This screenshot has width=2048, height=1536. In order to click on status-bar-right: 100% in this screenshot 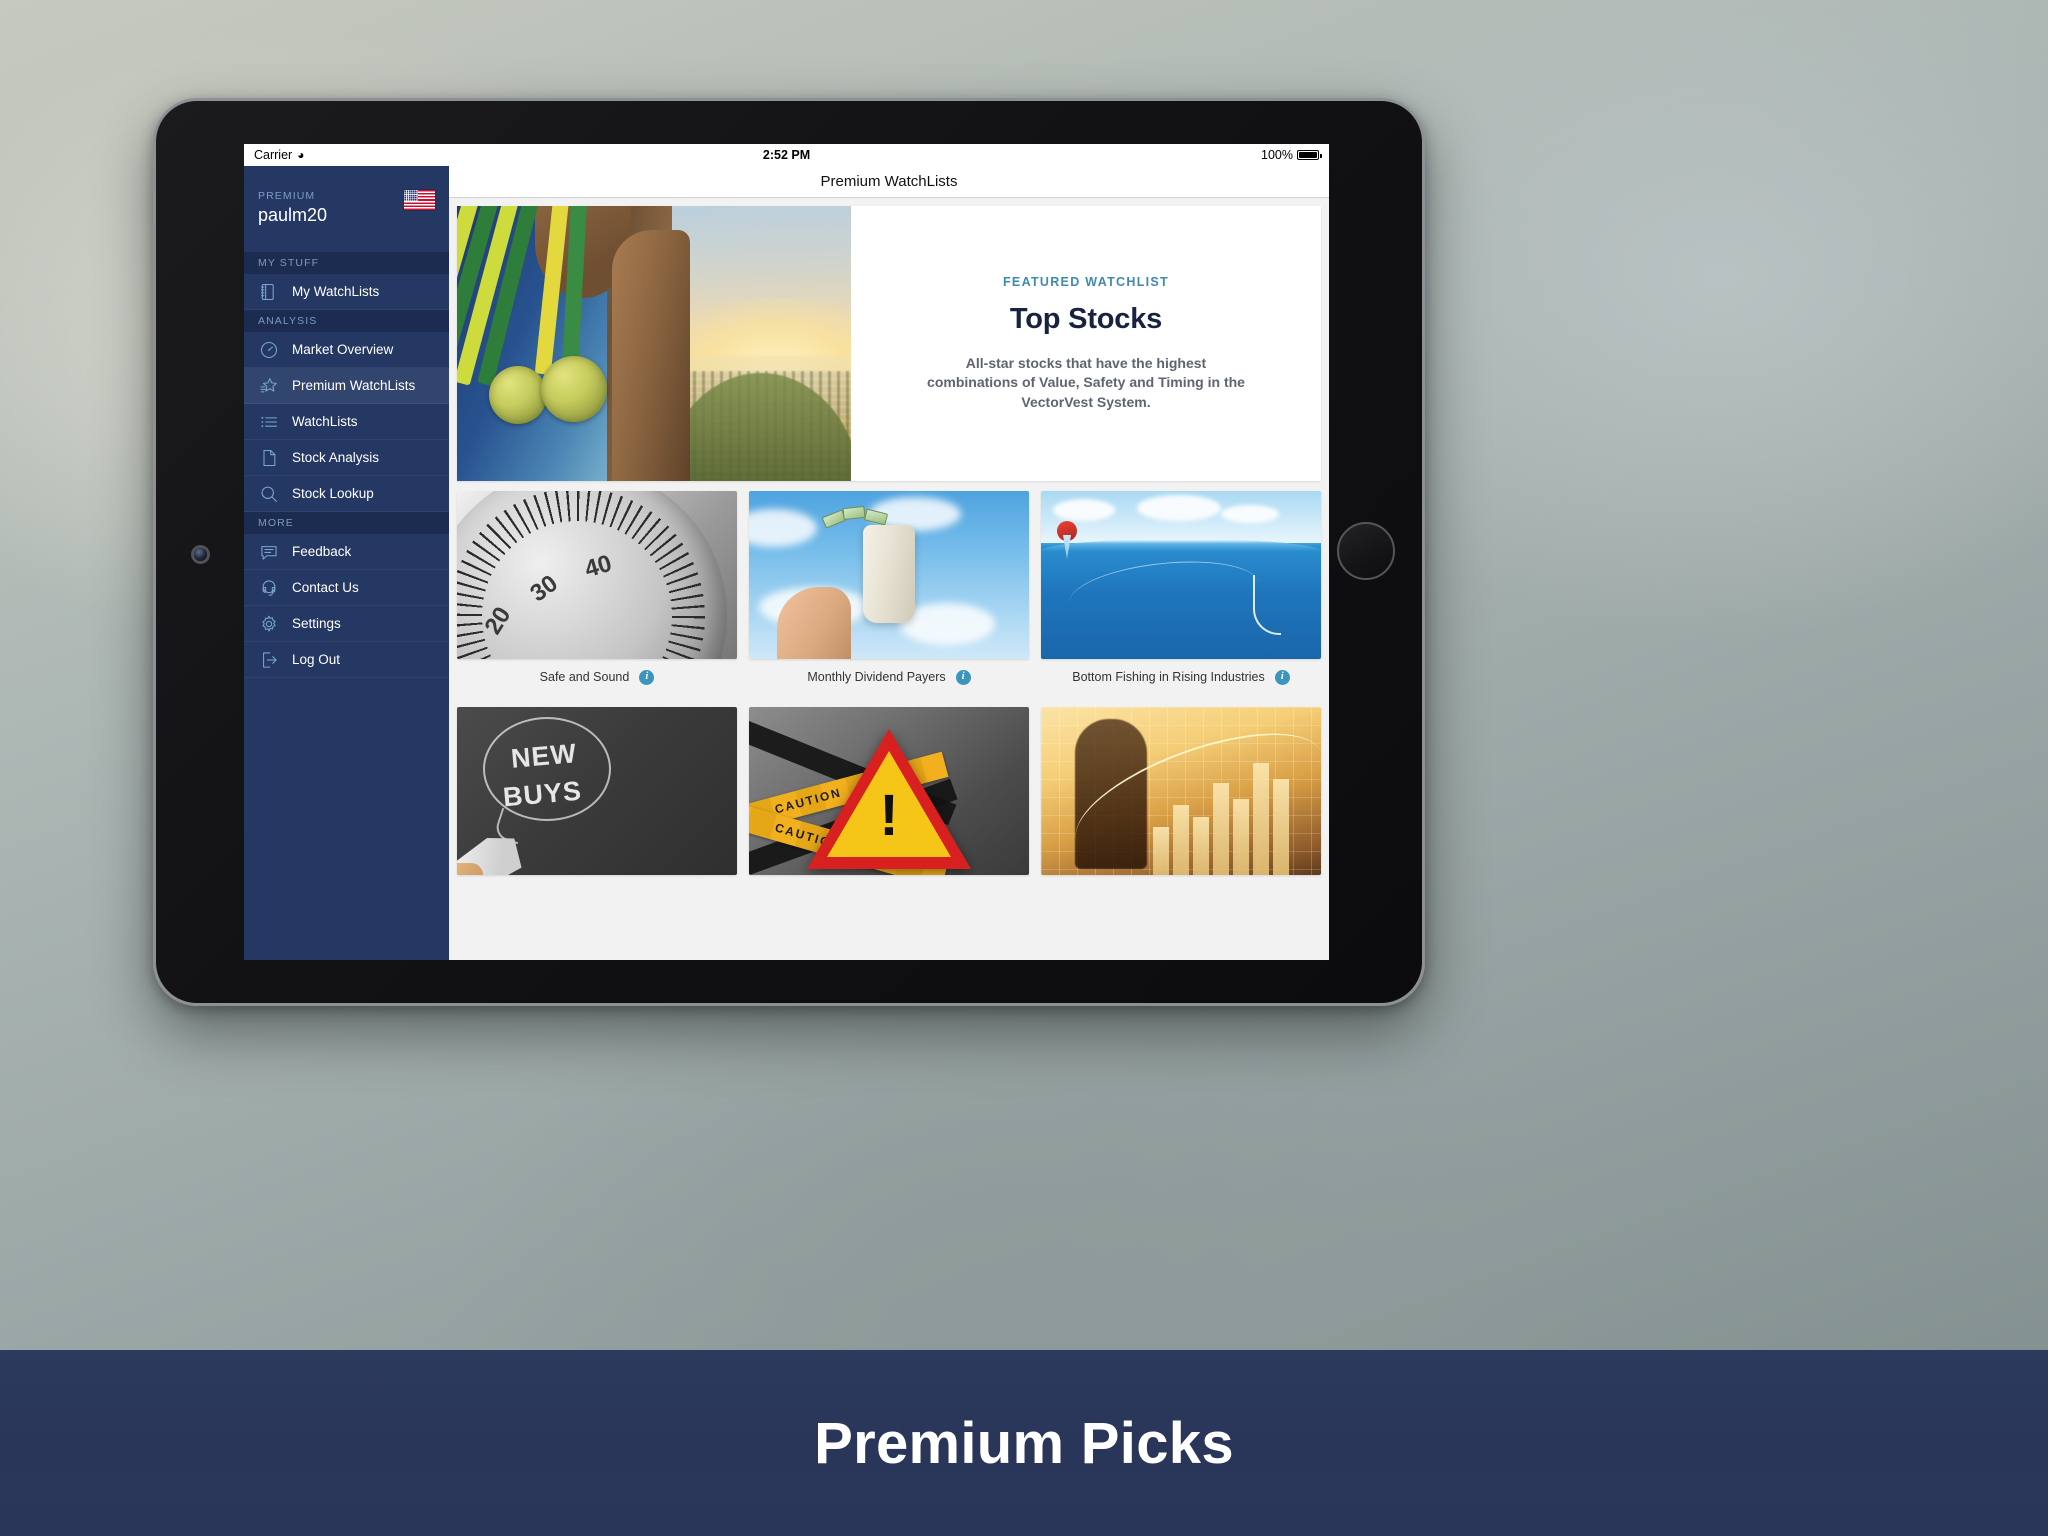, I will do `click(1291, 155)`.